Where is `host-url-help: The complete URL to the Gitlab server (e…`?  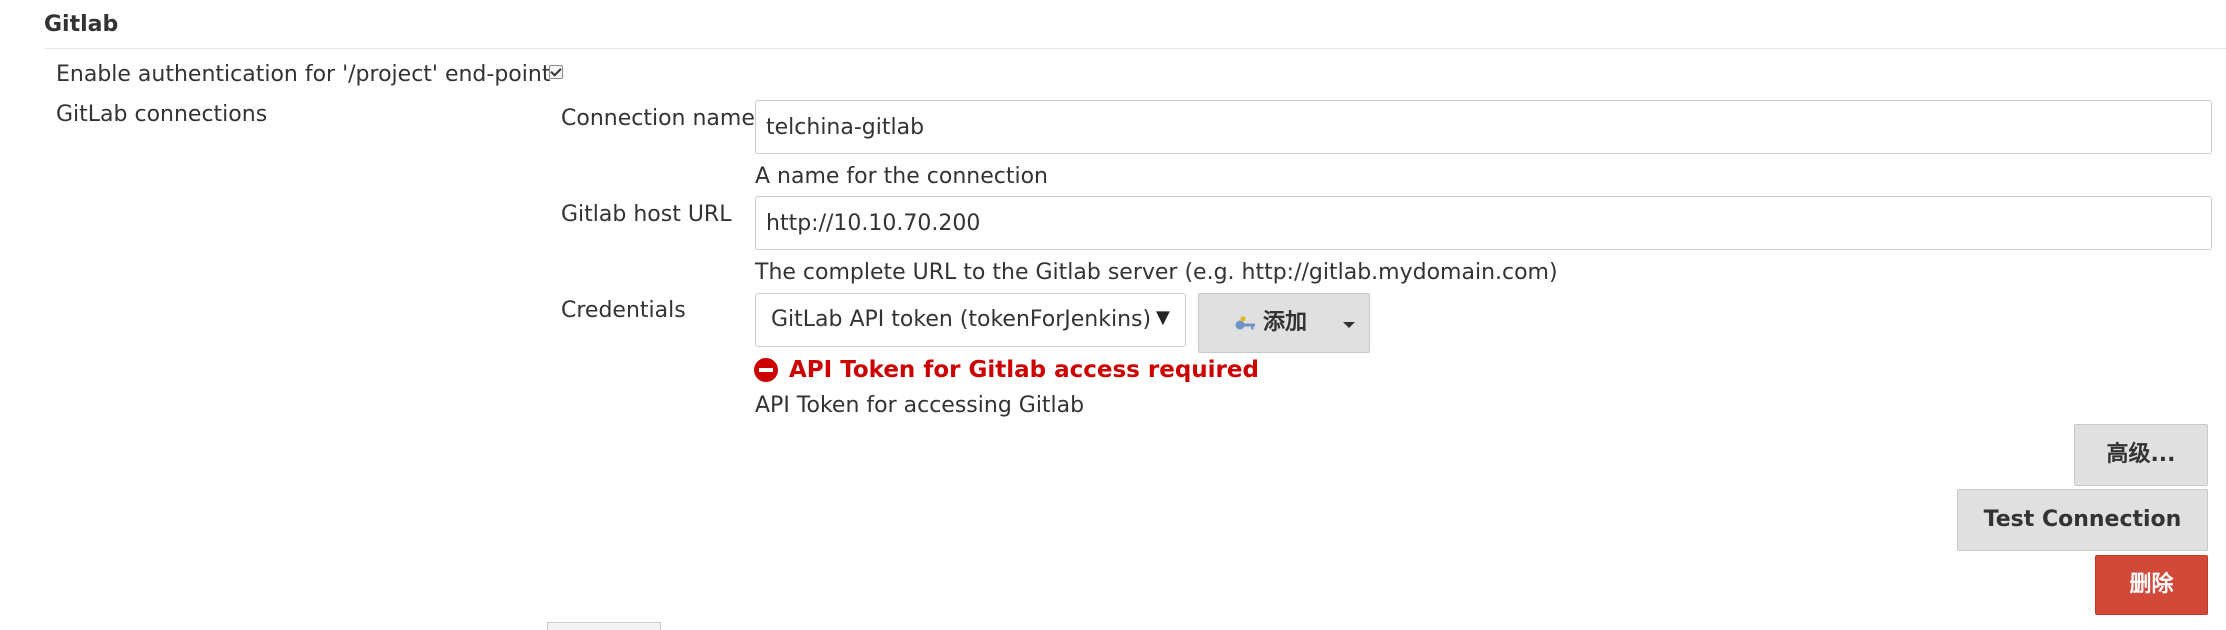 host-url-help: The complete URL to the Gitlab server (e… is located at coordinates (1156, 272).